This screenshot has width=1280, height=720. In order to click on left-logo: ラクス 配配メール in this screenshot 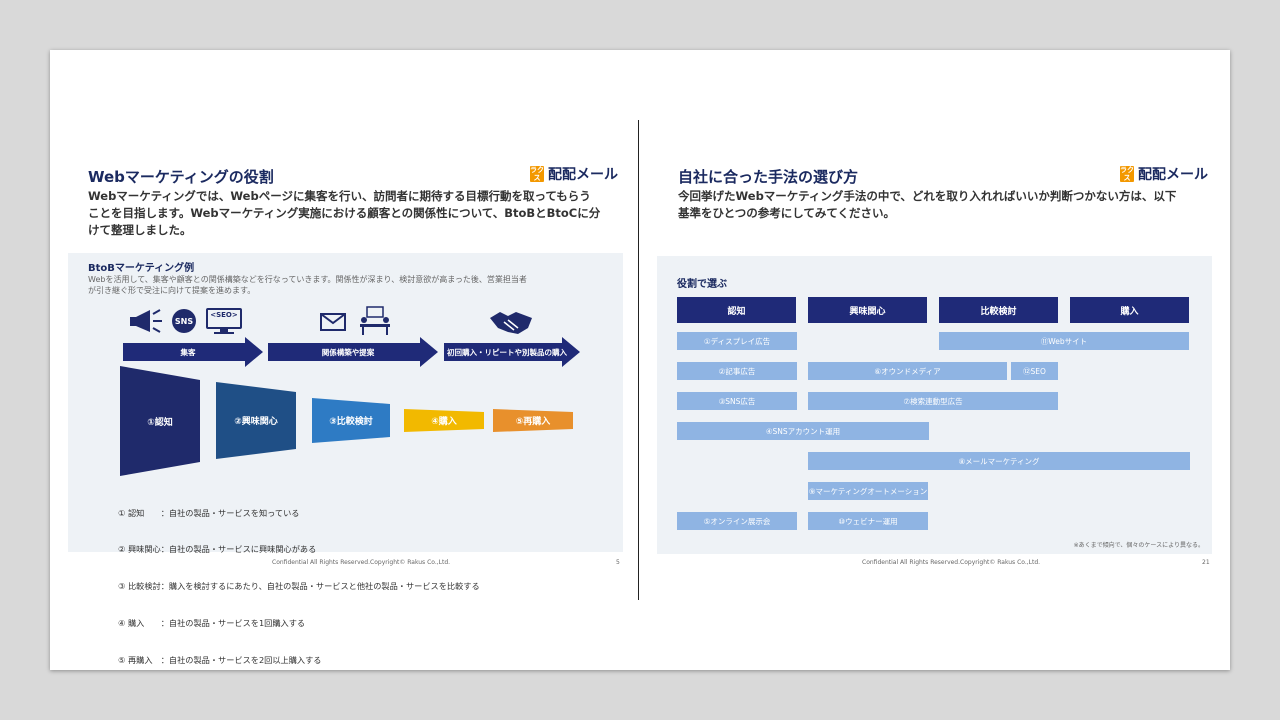, I will do `click(574, 174)`.